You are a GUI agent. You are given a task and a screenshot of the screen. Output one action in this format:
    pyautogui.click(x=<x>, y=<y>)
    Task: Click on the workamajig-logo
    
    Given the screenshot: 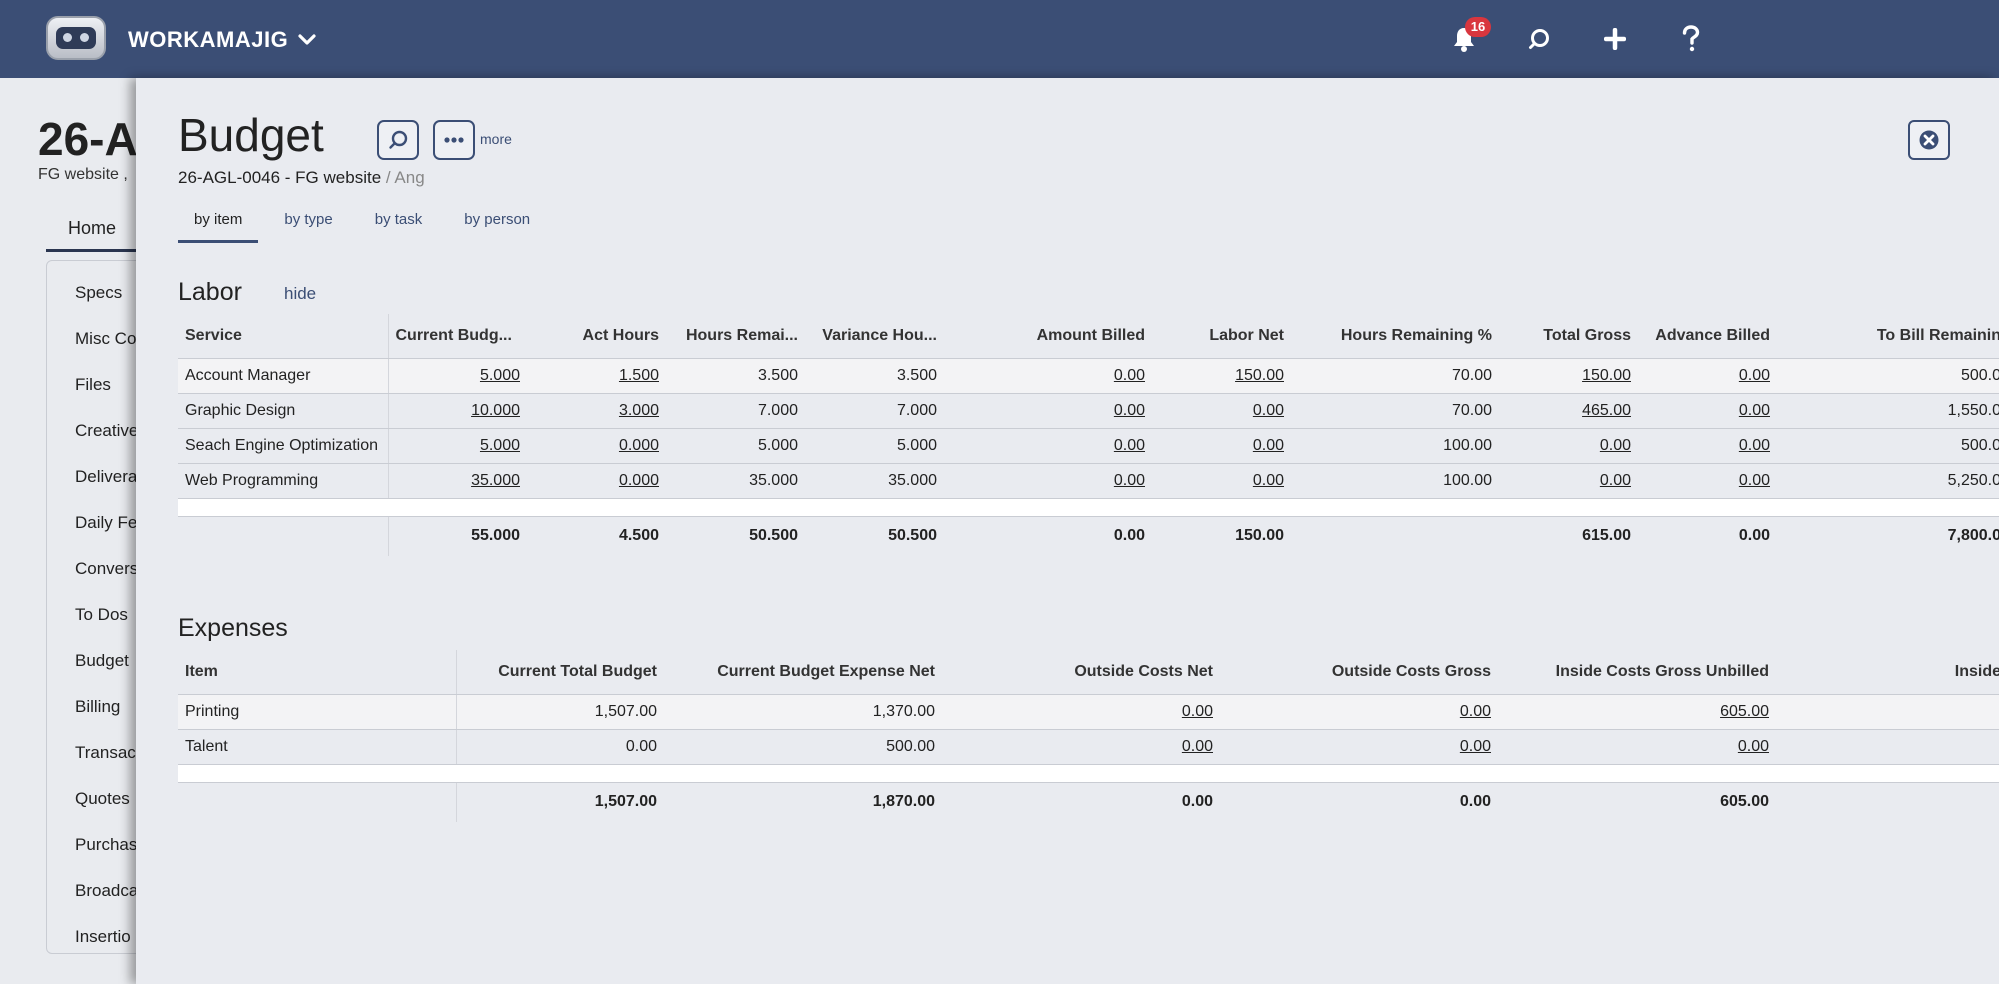 What is the action you would take?
    pyautogui.click(x=76, y=38)
    